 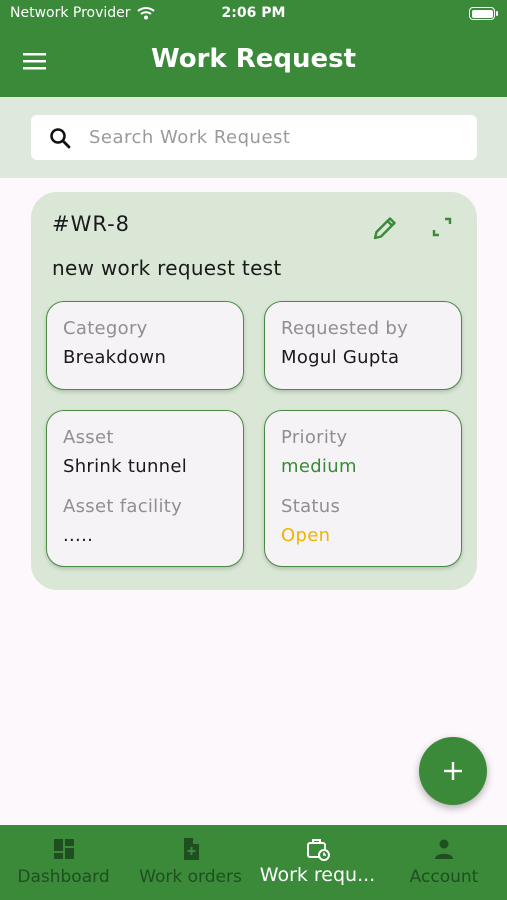 I want to click on plus-icon, so click(x=453, y=771).